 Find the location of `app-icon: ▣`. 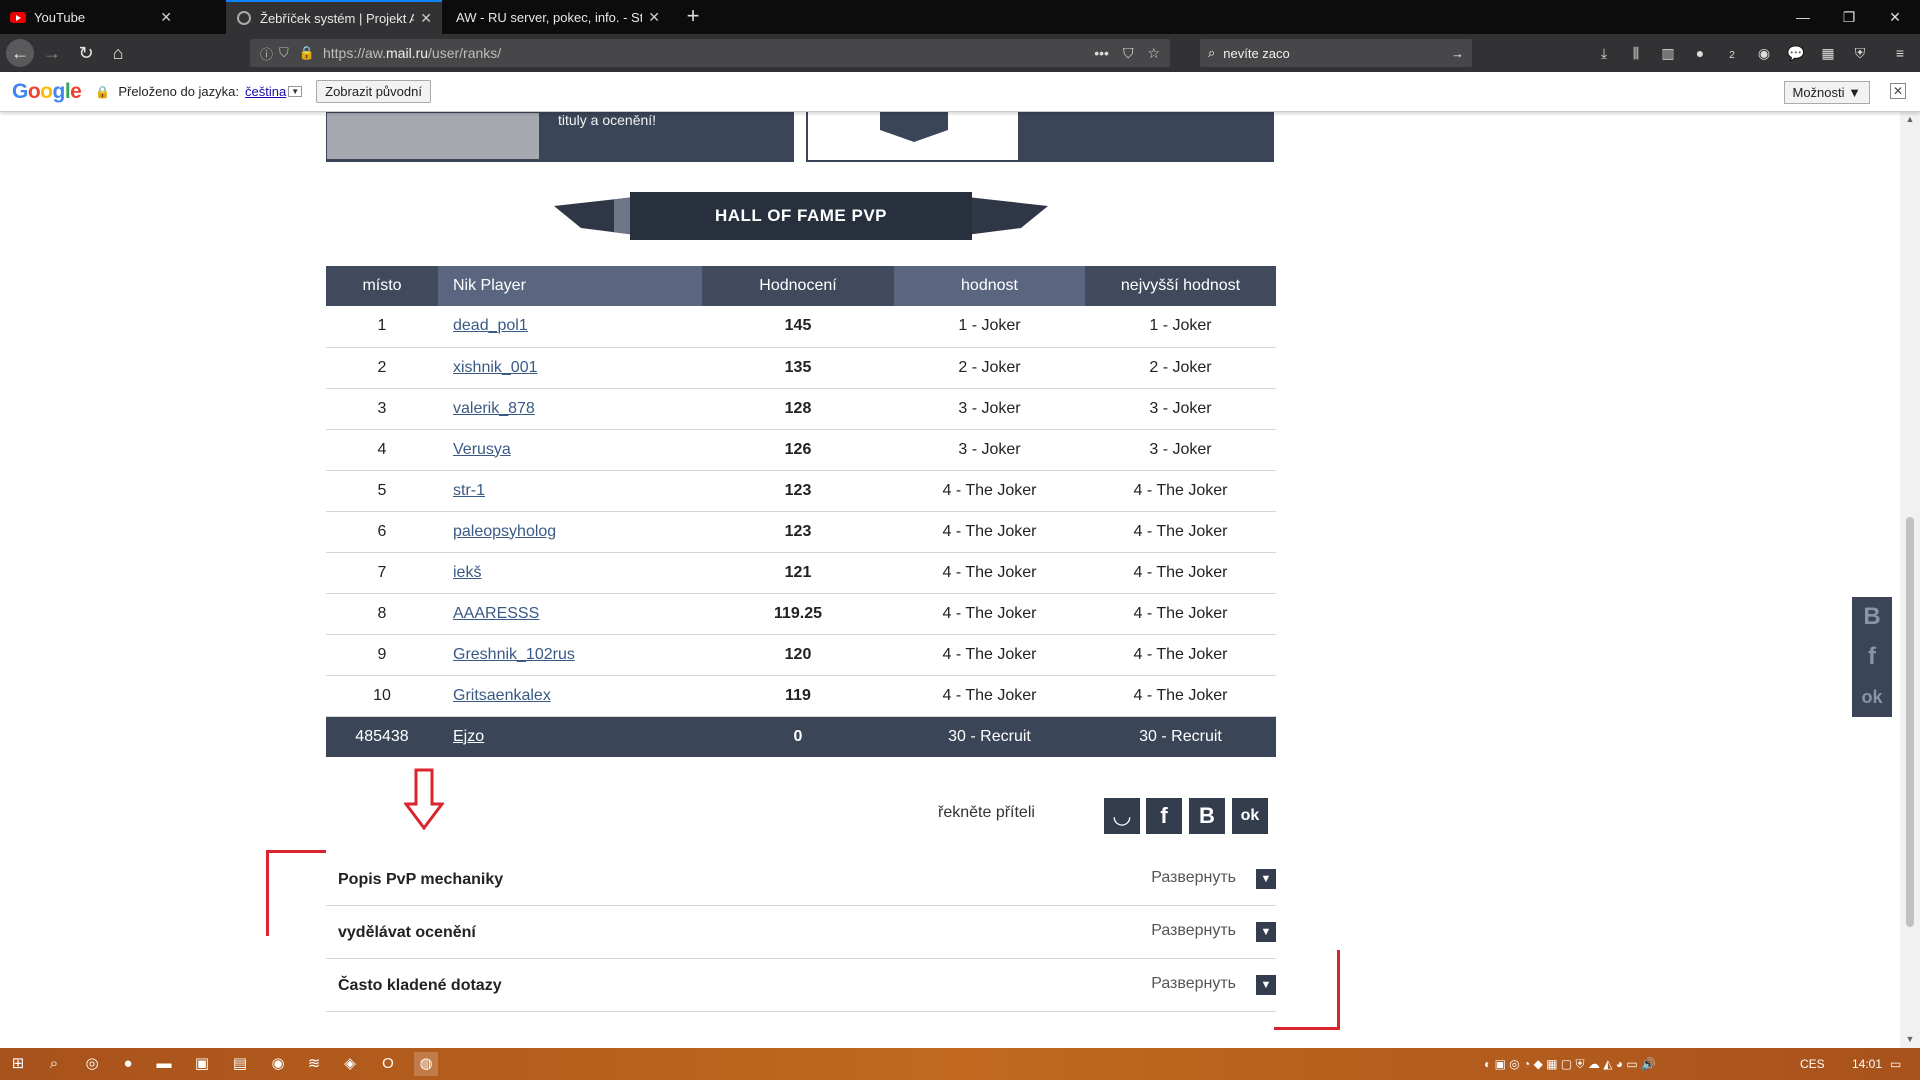

app-icon: ▣ is located at coordinates (202, 1064).